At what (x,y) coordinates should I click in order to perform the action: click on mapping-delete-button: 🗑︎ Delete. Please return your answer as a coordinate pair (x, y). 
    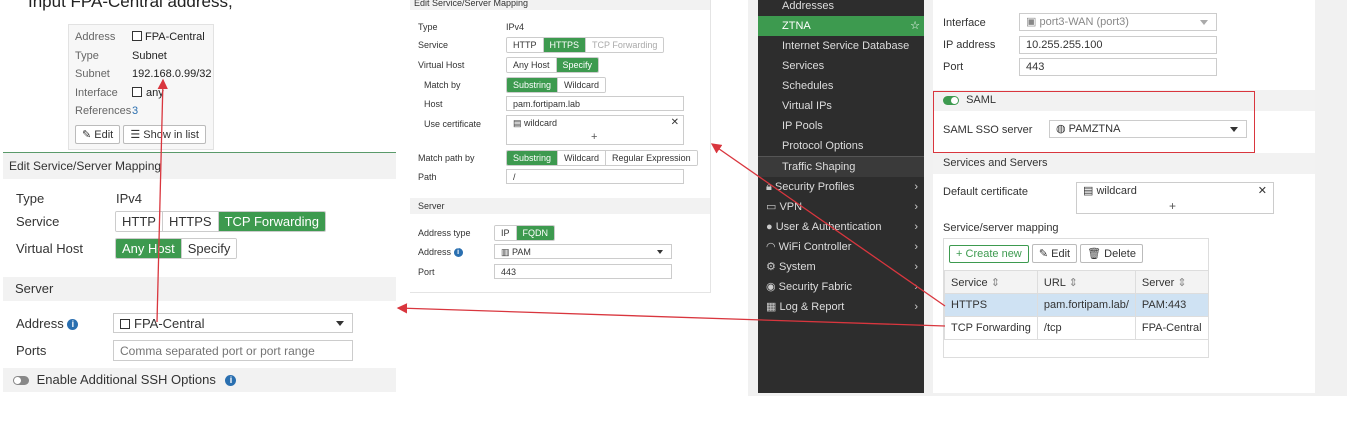
    Looking at the image, I should click on (1111, 253).